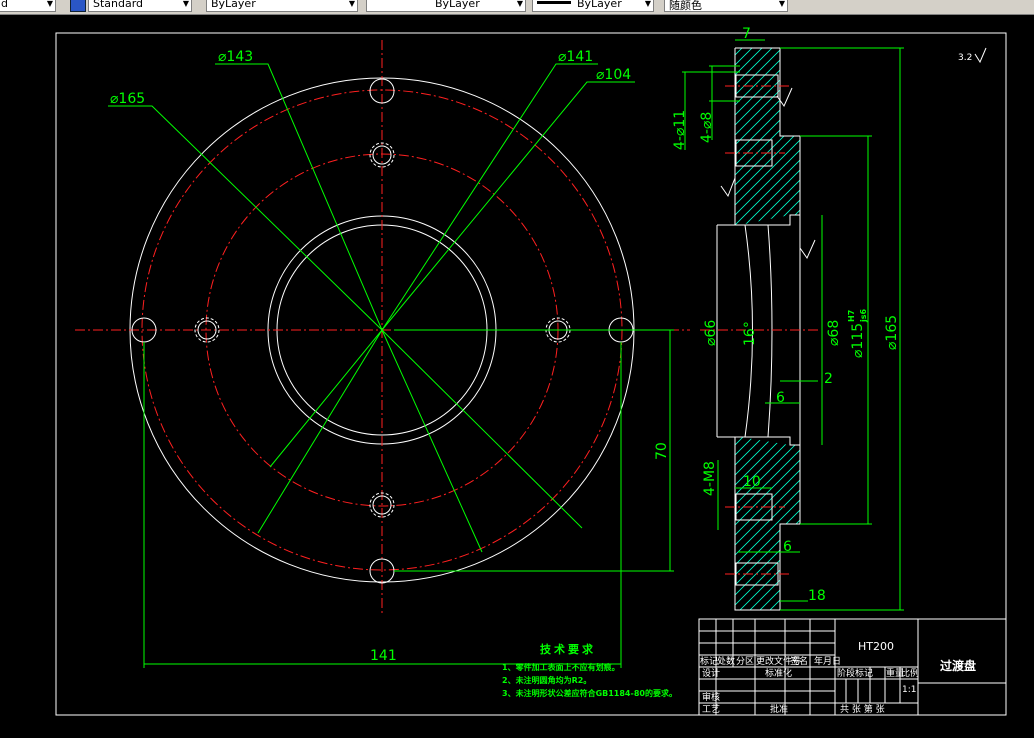 The image size is (1034, 738). I want to click on dim-18: 18, so click(817, 596).